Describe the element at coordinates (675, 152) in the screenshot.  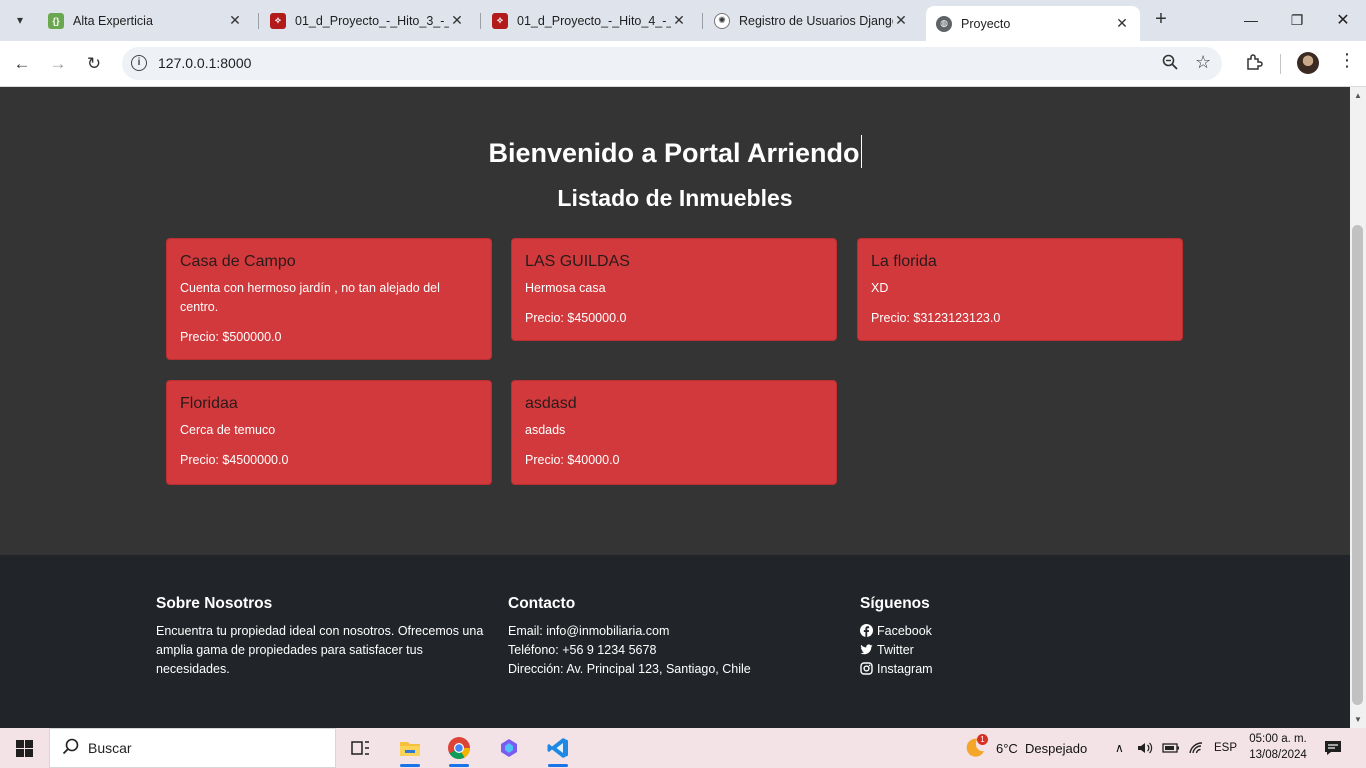
I see `page-title: Bienvenido a Portal Arriendo` at that location.